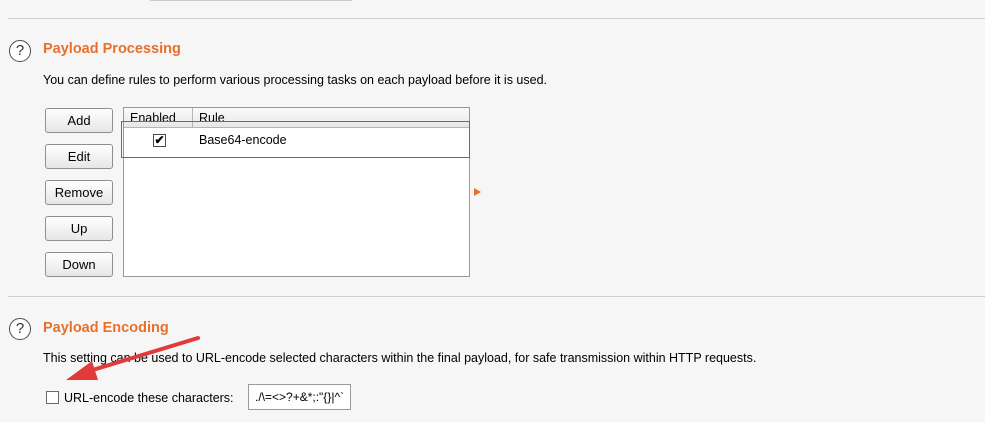 The width and height of the screenshot is (985, 422). What do you see at coordinates (149, 398) in the screenshot?
I see `url-encode-label: URL-encode these characters:` at bounding box center [149, 398].